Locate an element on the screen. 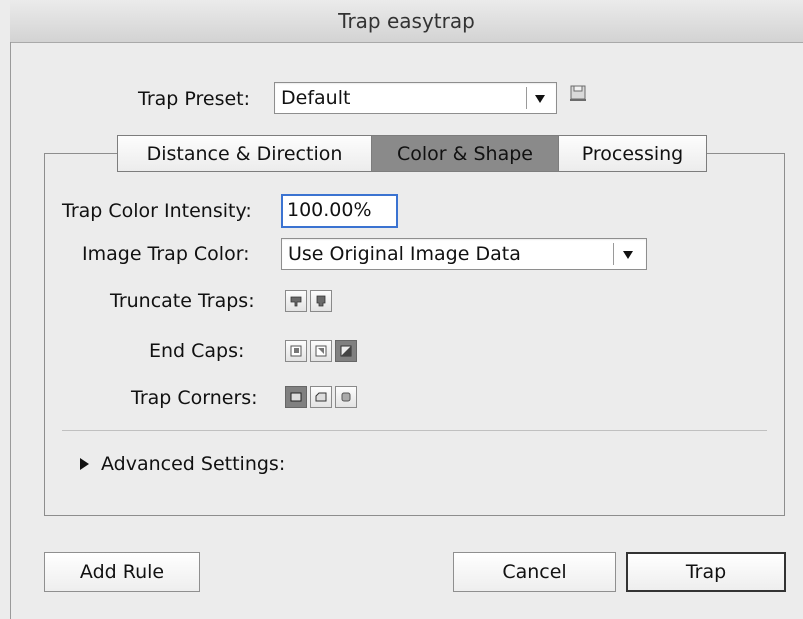  end-caps-group is located at coordinates (321, 351).